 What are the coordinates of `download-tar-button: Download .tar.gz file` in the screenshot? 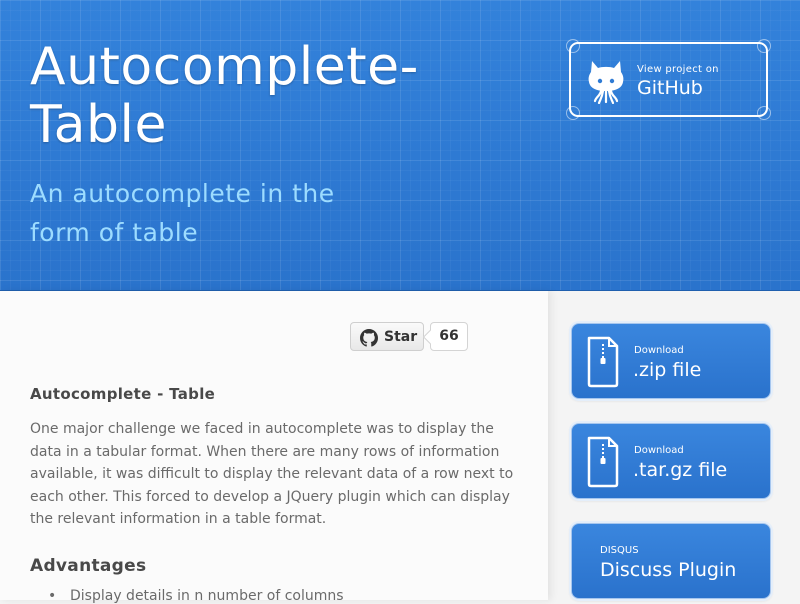 It's located at (671, 461).